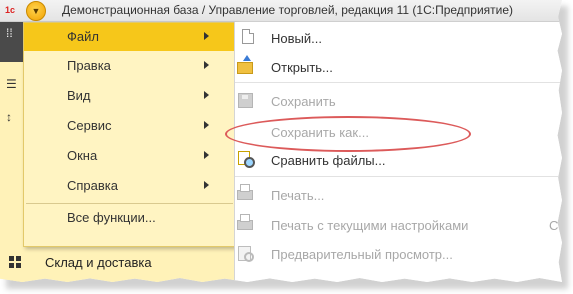 Image resolution: width=573 pixels, height=294 pixels. Describe the element at coordinates (83, 36) in the screenshot. I see `menu-item-label: Файл` at that location.